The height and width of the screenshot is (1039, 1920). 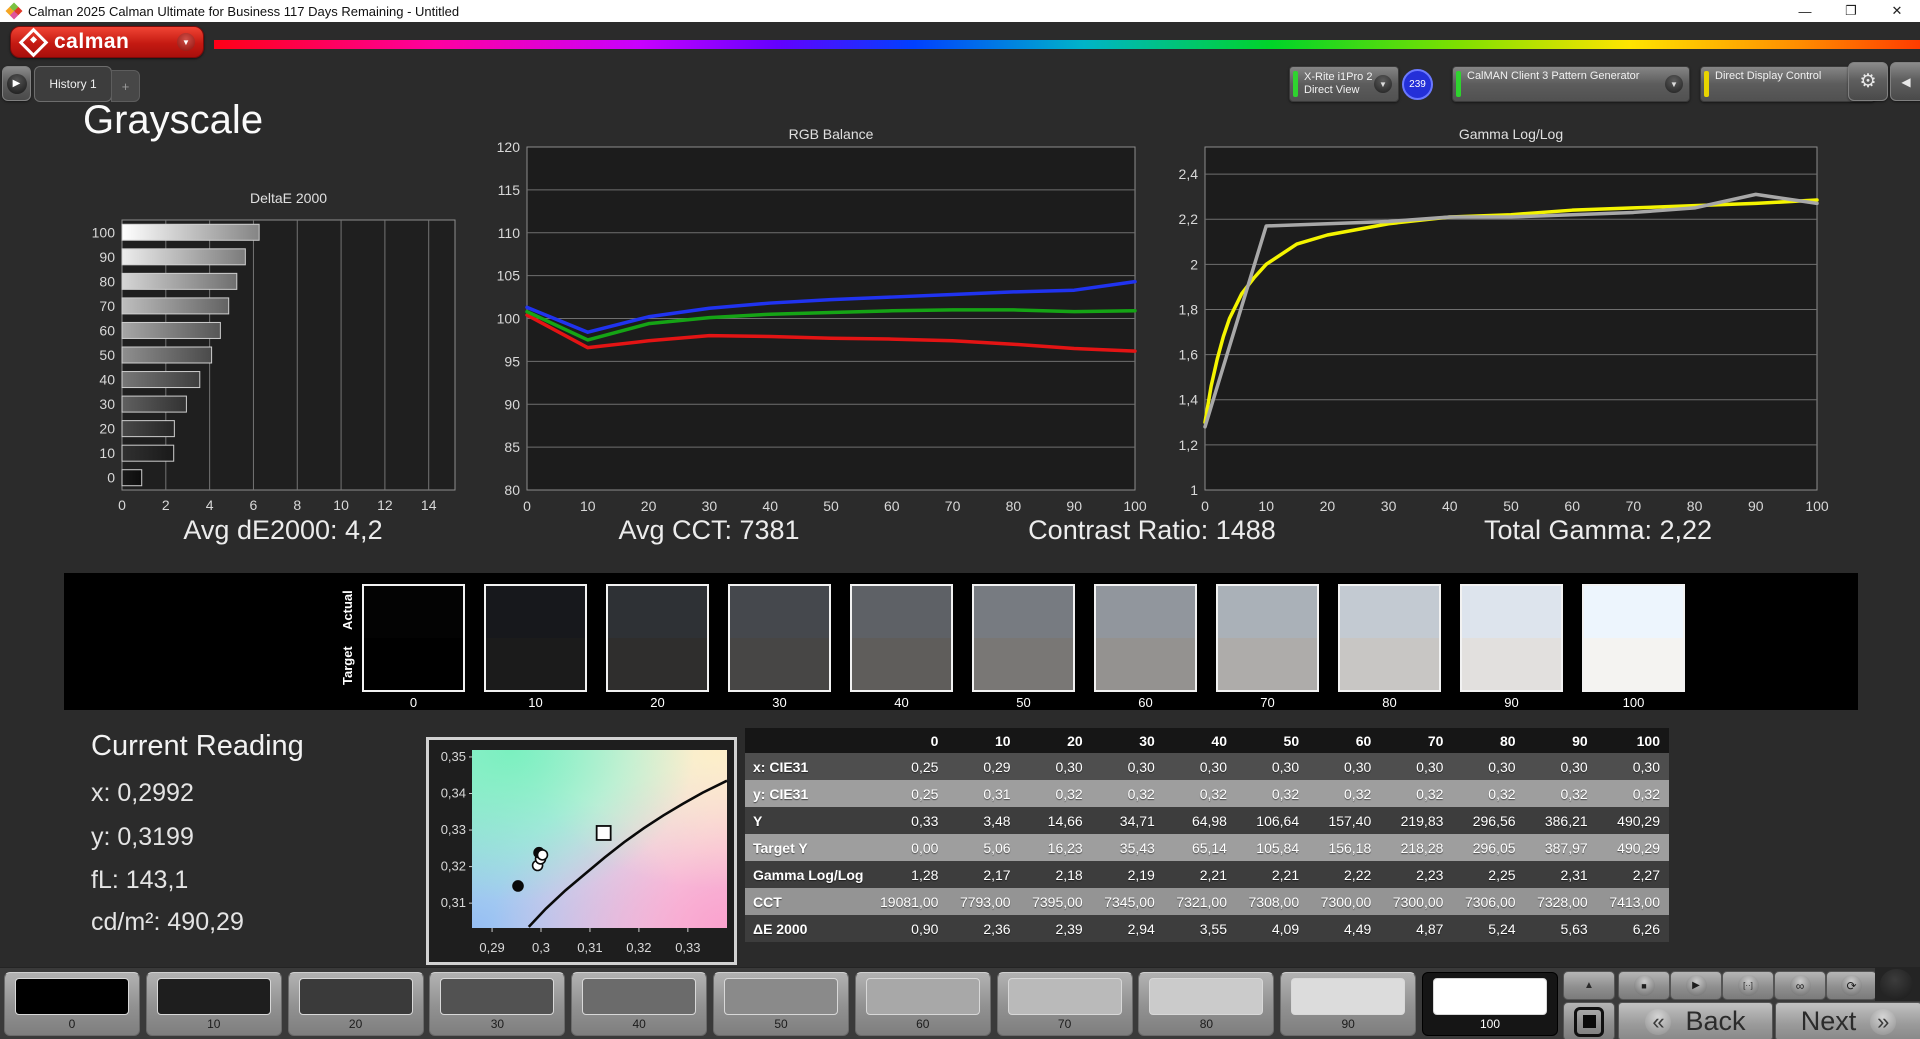 What do you see at coordinates (1057, 901) in the screenshot?
I see `cell-value: 7395,00` at bounding box center [1057, 901].